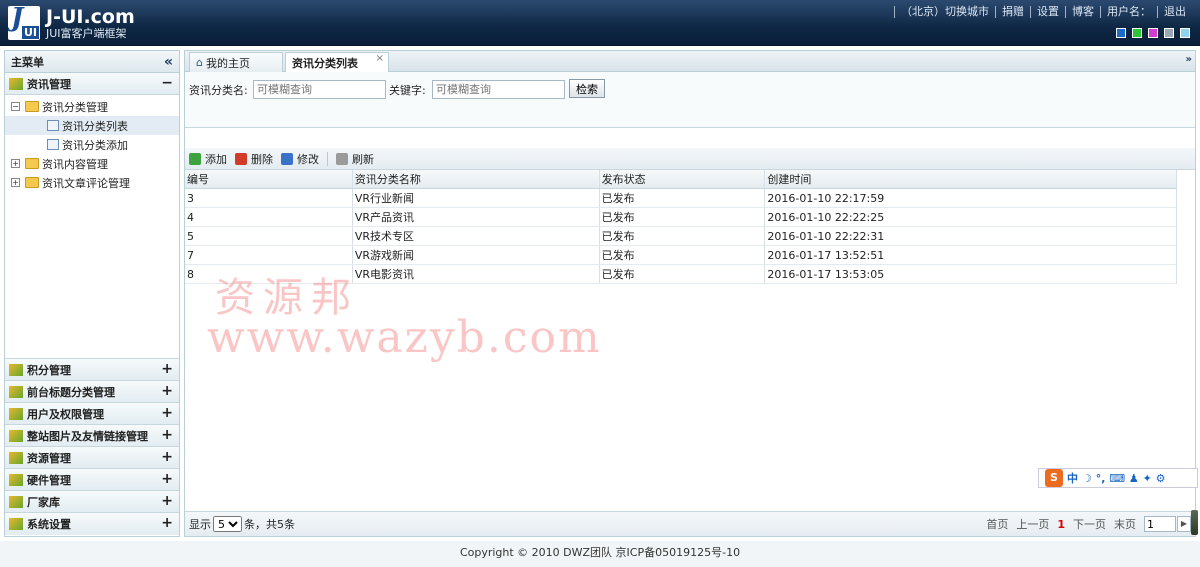 This screenshot has height=567, width=1200. Describe the element at coordinates (92, 414) in the screenshot. I see `accordion-user-permission-management: 用户及权限管理 +` at that location.